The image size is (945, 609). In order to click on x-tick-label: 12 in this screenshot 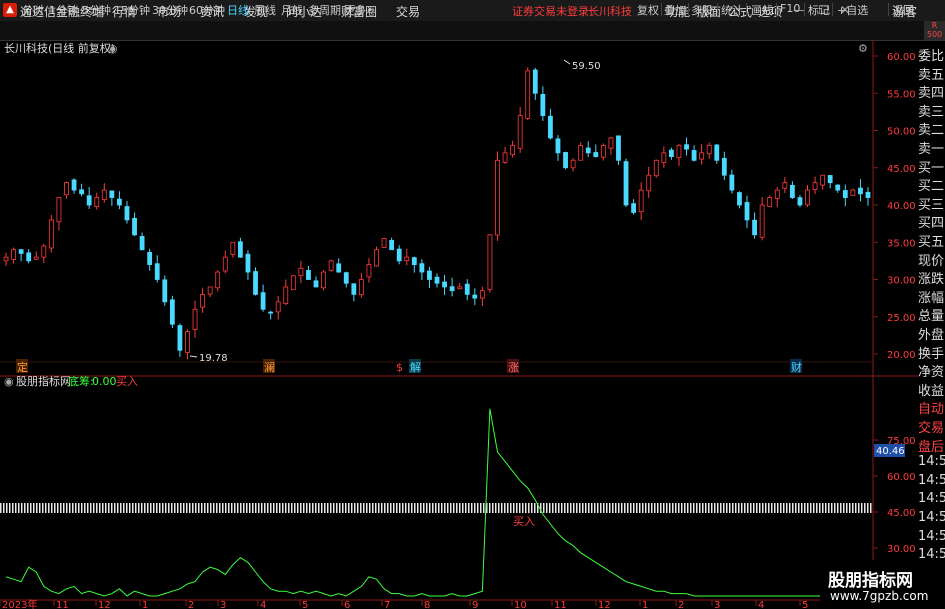, I will do `click(104, 604)`.